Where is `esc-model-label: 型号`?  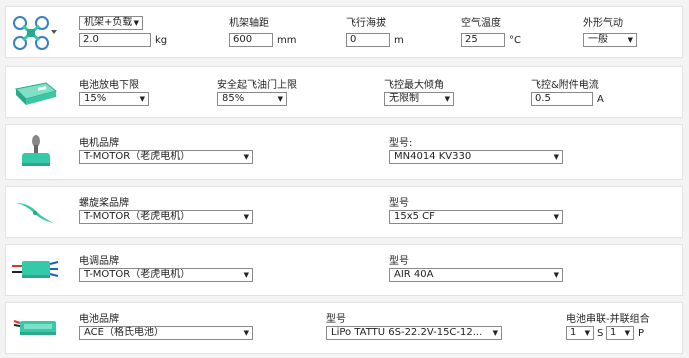 esc-model-label: 型号 is located at coordinates (399, 261).